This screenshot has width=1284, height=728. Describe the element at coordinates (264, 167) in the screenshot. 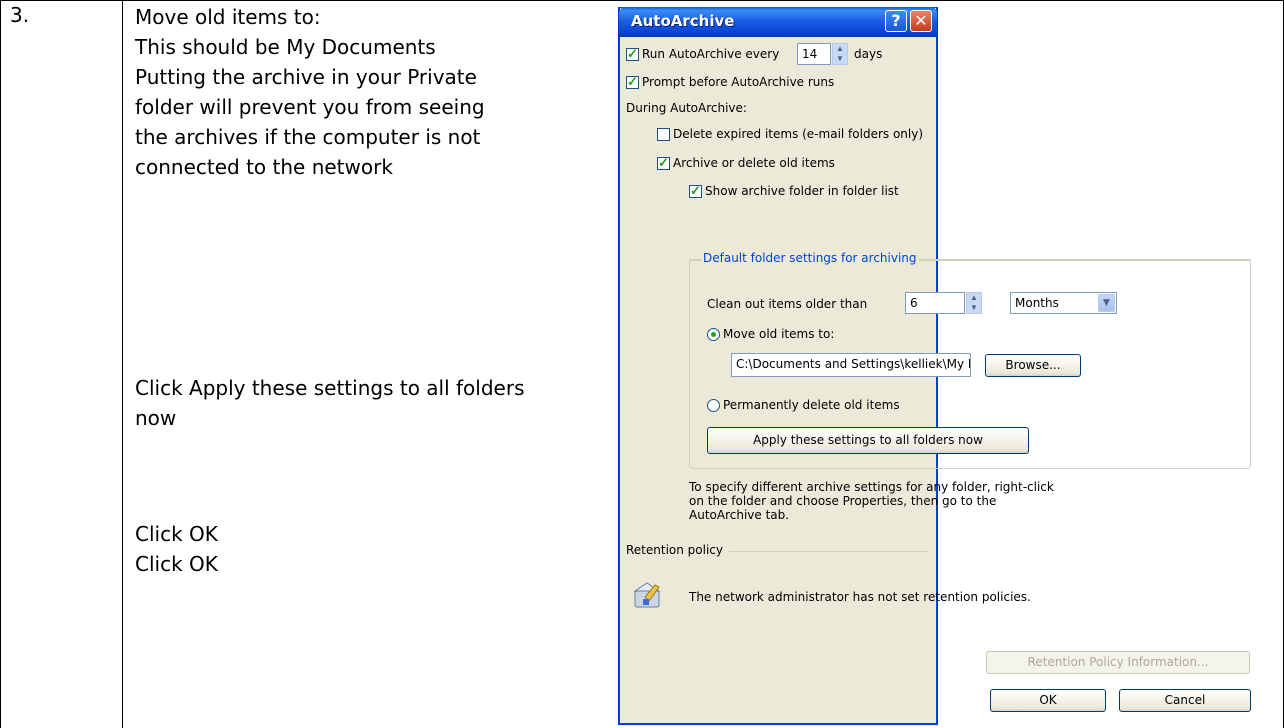

I see `instruction-line: connected to the network` at that location.